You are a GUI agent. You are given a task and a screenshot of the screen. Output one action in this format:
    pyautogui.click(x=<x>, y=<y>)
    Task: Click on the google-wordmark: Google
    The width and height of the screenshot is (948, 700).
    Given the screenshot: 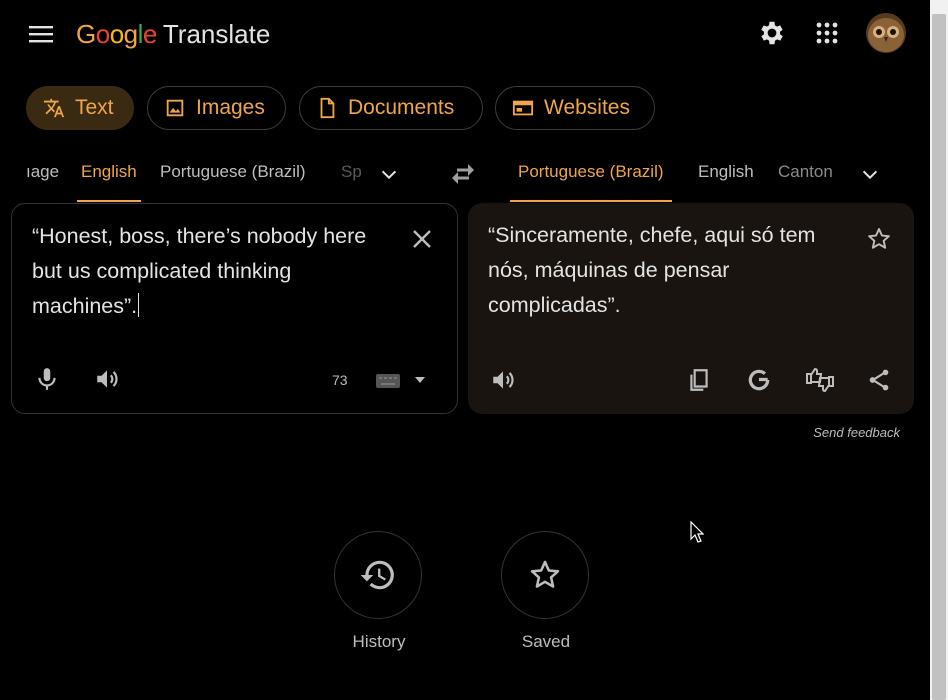 What is the action you would take?
    pyautogui.click(x=116, y=33)
    